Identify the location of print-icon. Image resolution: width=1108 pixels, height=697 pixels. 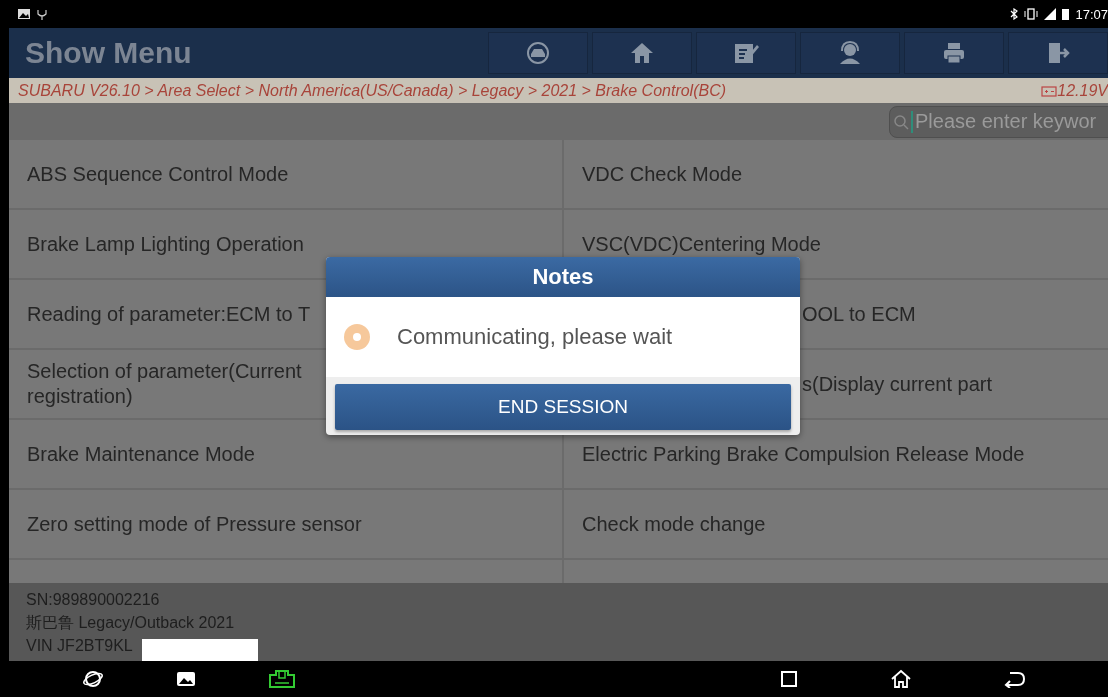
(954, 53).